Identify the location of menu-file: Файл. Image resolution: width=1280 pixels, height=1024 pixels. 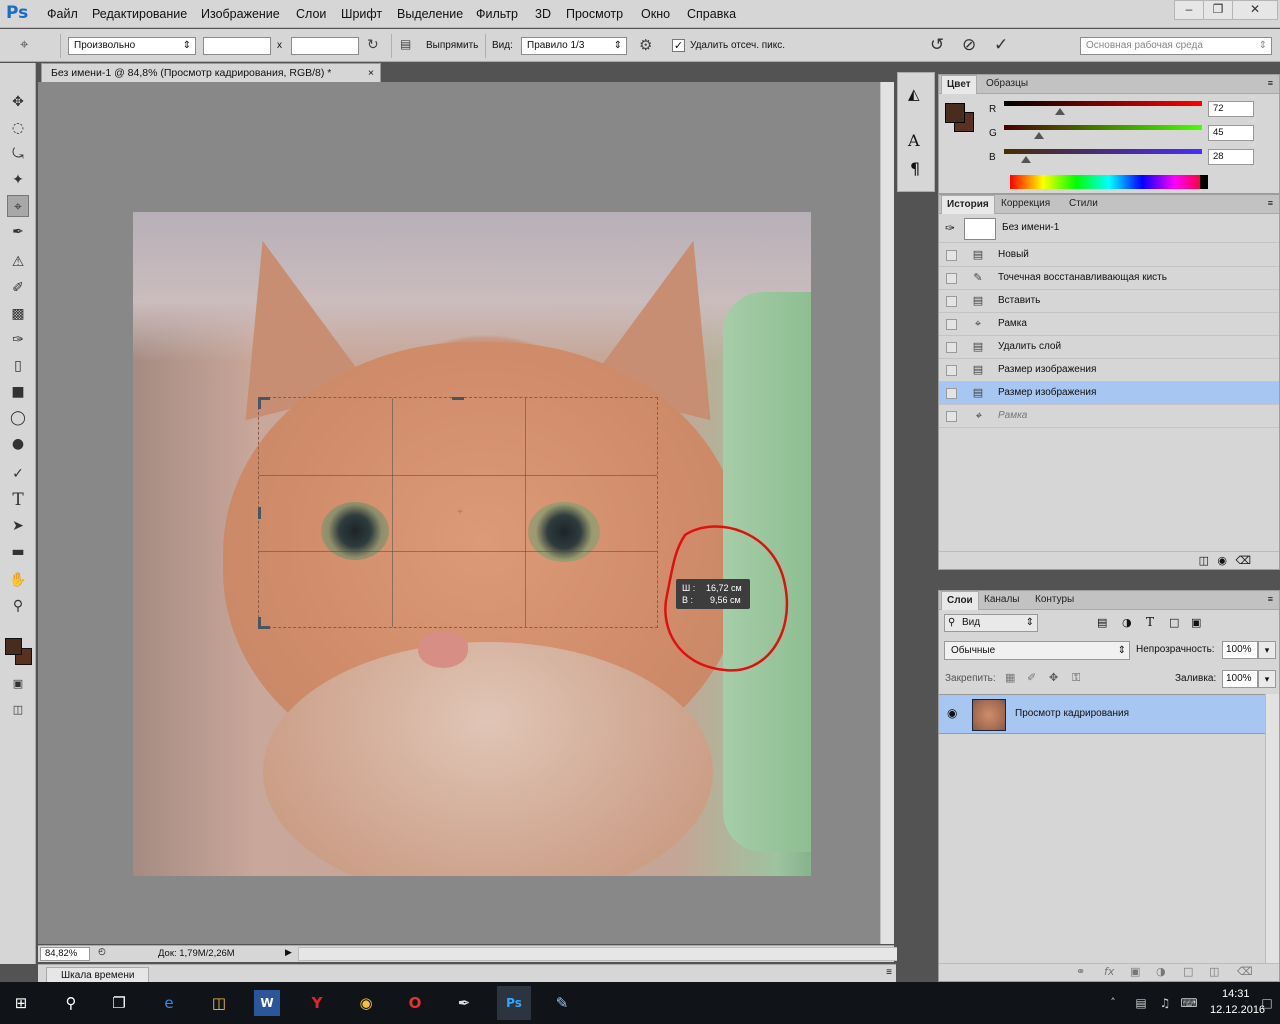
(62, 14).